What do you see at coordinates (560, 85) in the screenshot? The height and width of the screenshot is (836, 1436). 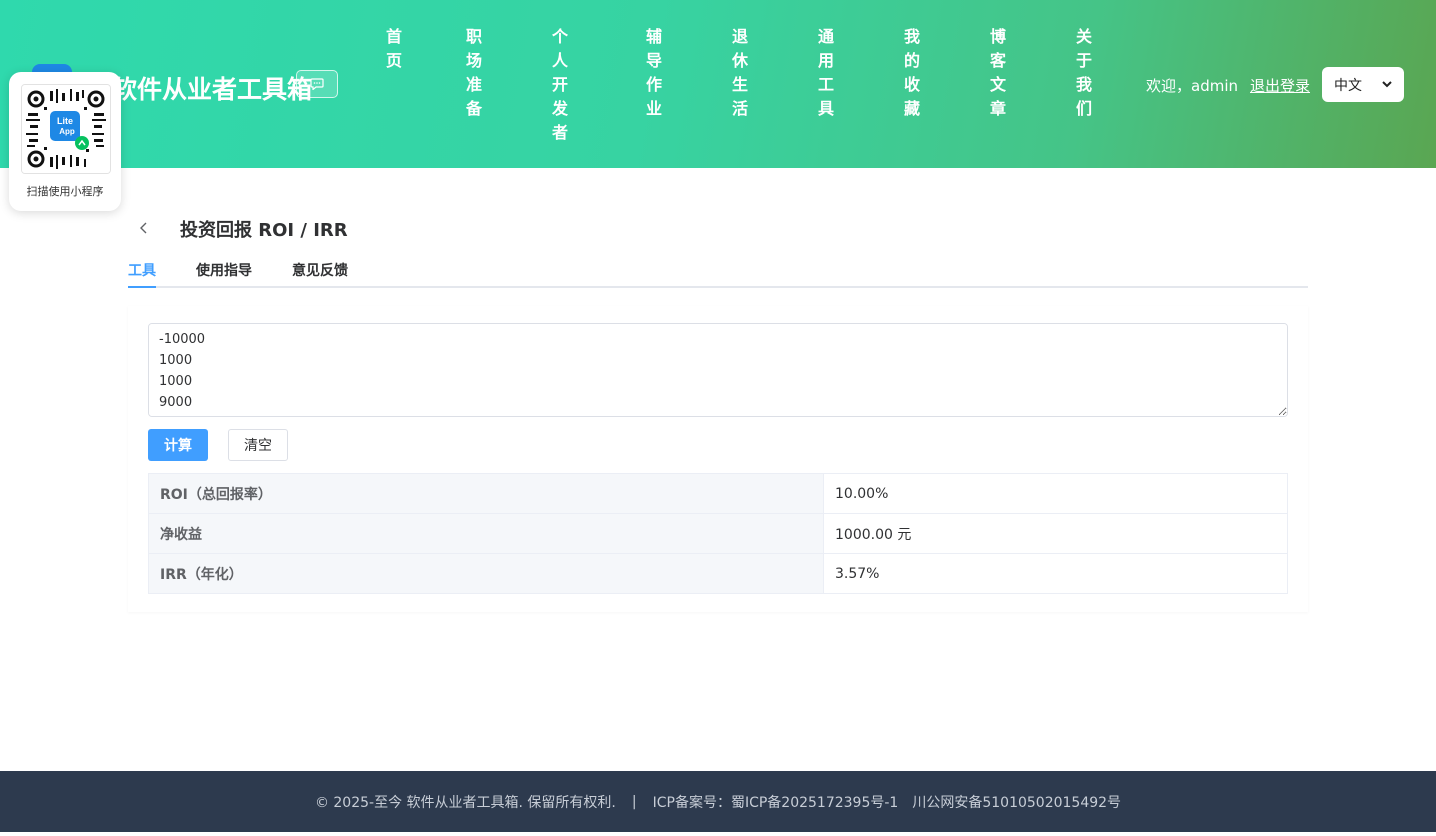 I see `nav-indie-dev: 个人开发者` at bounding box center [560, 85].